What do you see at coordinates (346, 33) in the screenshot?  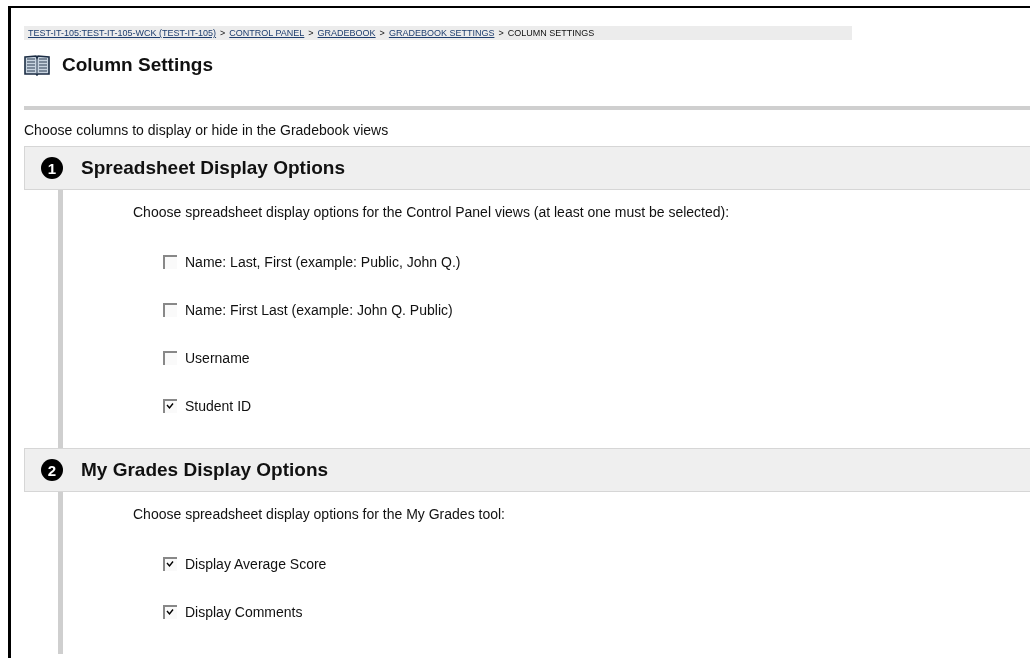 I see `breadcrumb-link: GRADEBOOK` at bounding box center [346, 33].